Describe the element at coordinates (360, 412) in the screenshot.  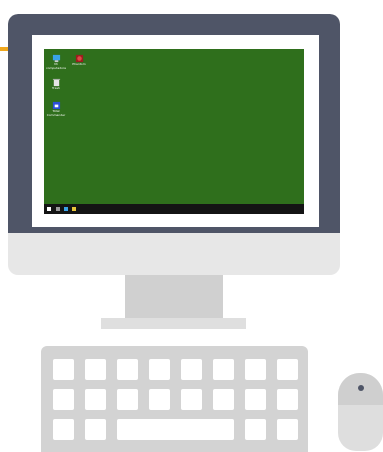
I see `mouse` at that location.